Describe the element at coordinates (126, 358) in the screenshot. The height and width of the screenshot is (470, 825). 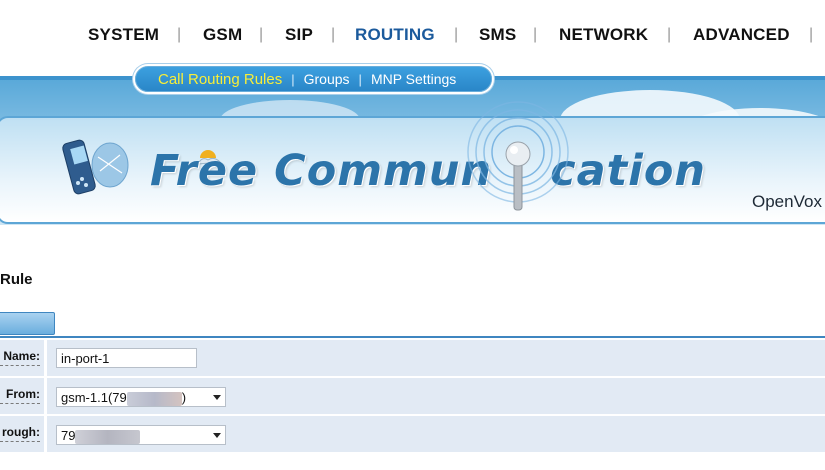
I see `name-input: in-port-1` at that location.